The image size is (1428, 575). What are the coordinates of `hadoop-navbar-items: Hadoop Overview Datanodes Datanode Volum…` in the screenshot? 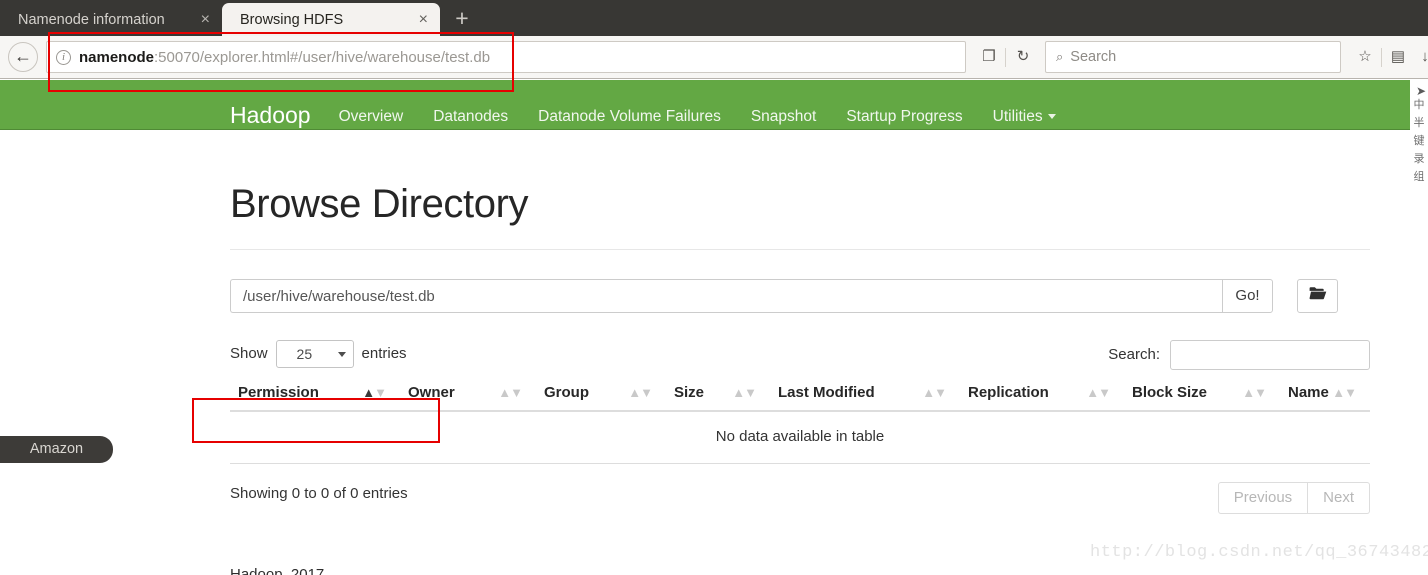 It's located at (658, 105).